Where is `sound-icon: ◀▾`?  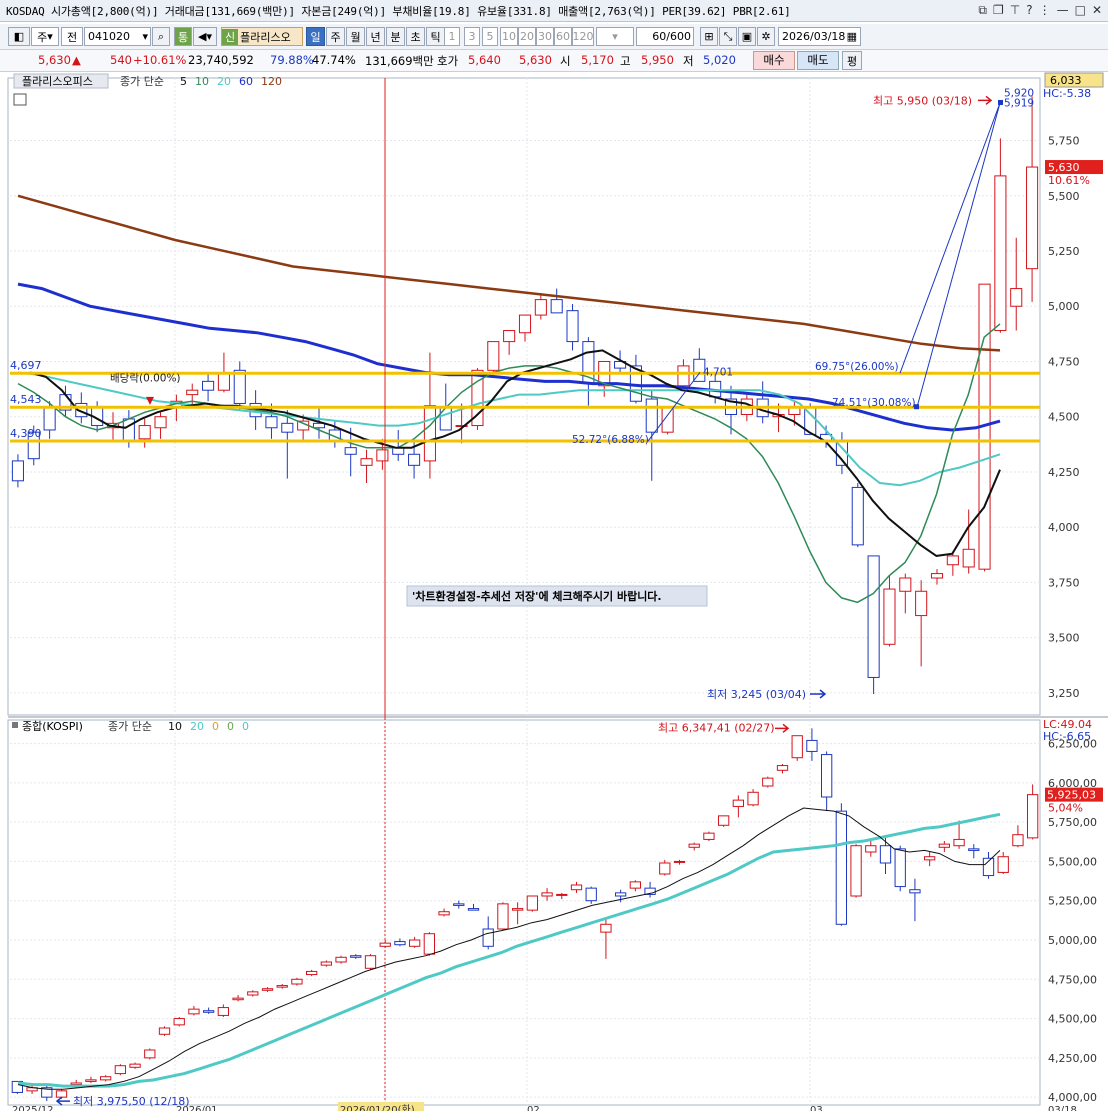
sound-icon: ◀▾ is located at coordinates (205, 36).